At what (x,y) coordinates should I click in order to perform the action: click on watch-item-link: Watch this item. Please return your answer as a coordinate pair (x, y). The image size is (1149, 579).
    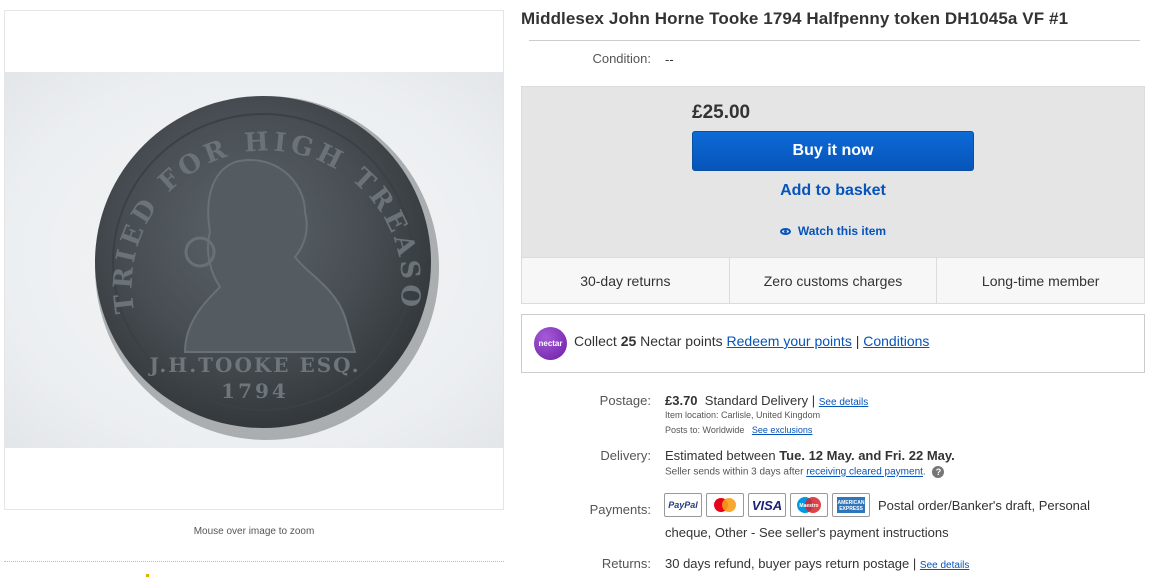
    Looking at the image, I should click on (833, 231).